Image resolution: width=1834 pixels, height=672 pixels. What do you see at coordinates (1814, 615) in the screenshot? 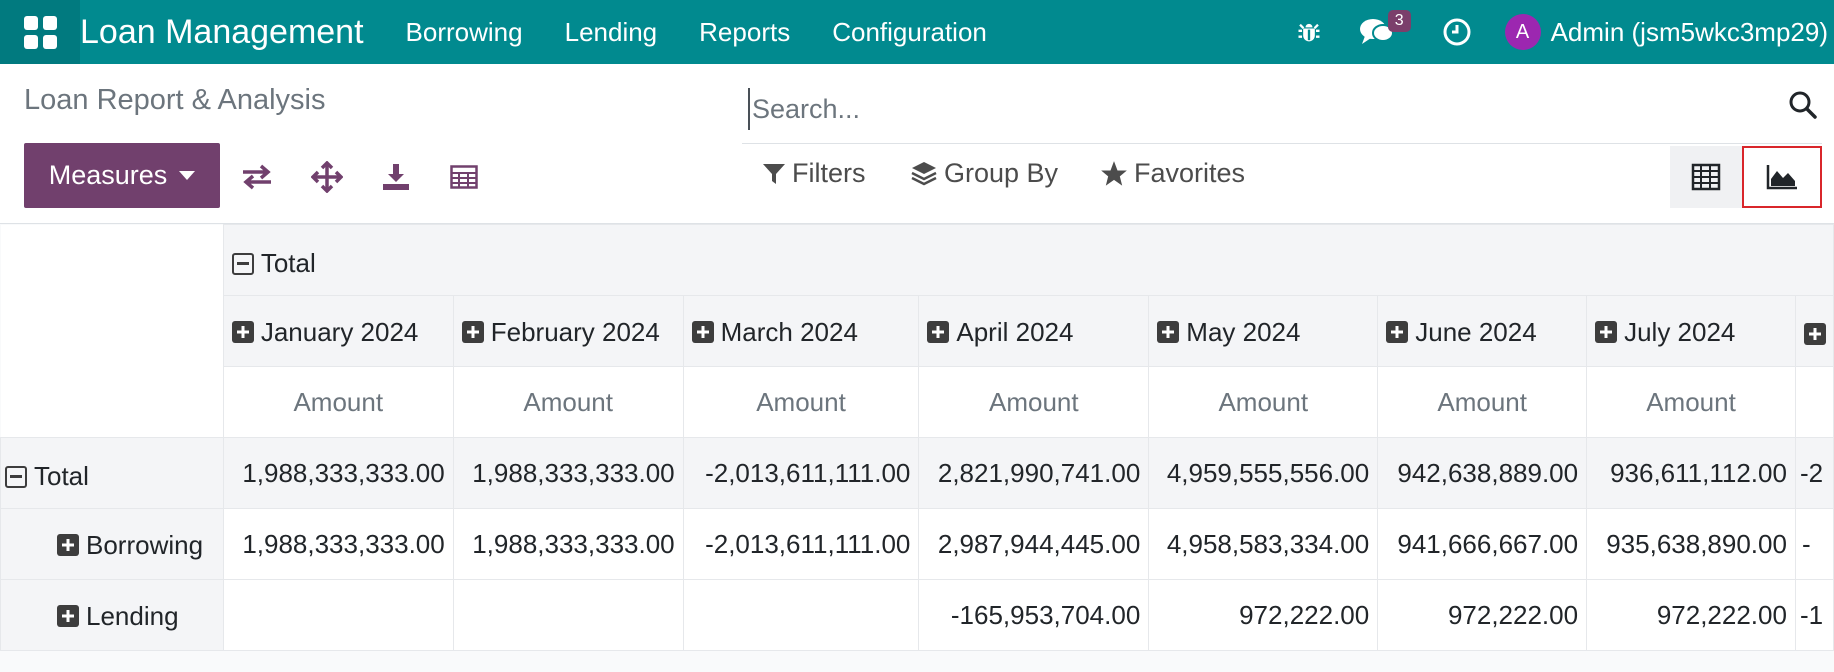
I see `value-cell: -1` at bounding box center [1814, 615].